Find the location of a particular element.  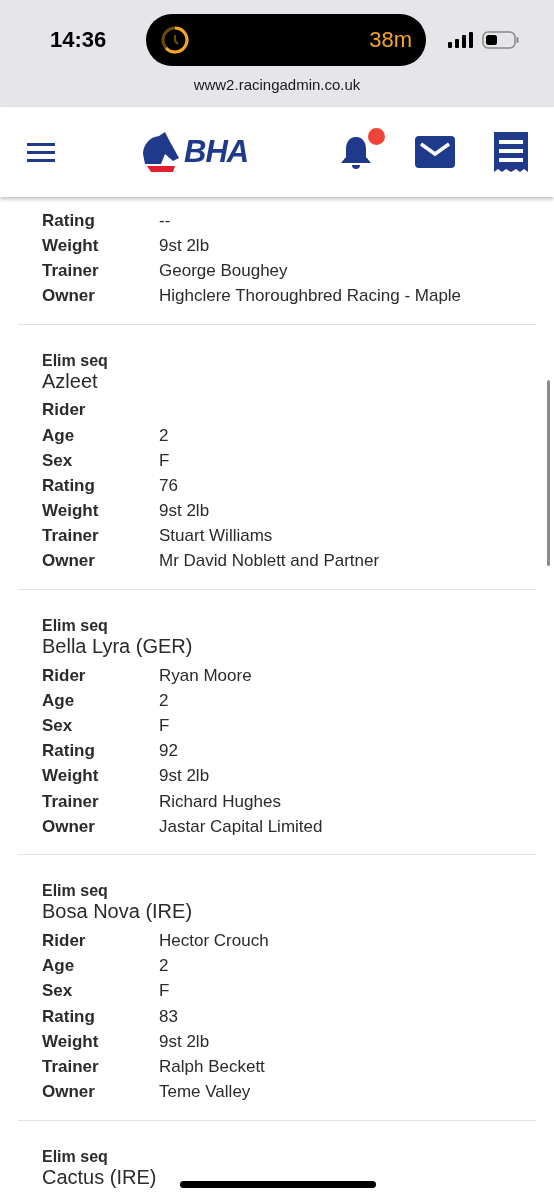

bell-icon is located at coordinates (356, 152).